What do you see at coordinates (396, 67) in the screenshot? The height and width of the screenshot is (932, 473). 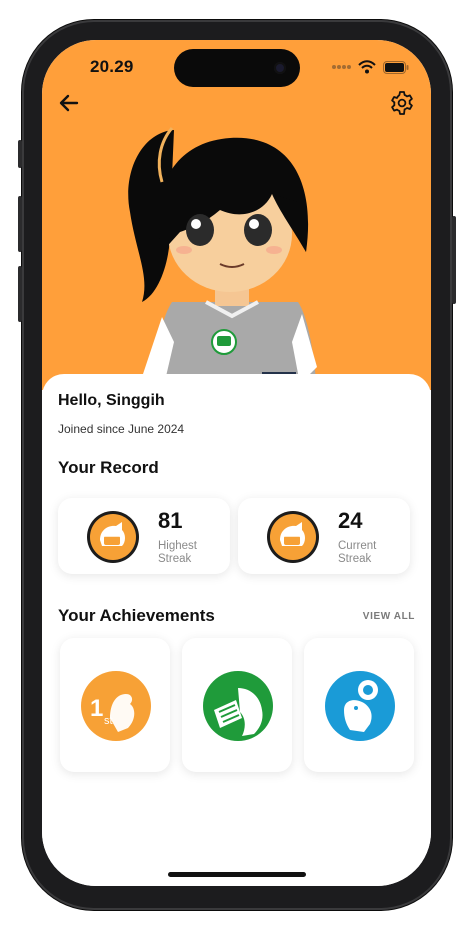 I see `battery-icon` at bounding box center [396, 67].